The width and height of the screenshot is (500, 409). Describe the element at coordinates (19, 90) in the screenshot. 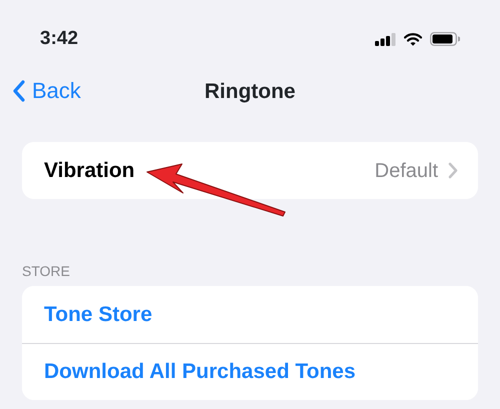

I see `chevron-left-icon` at that location.